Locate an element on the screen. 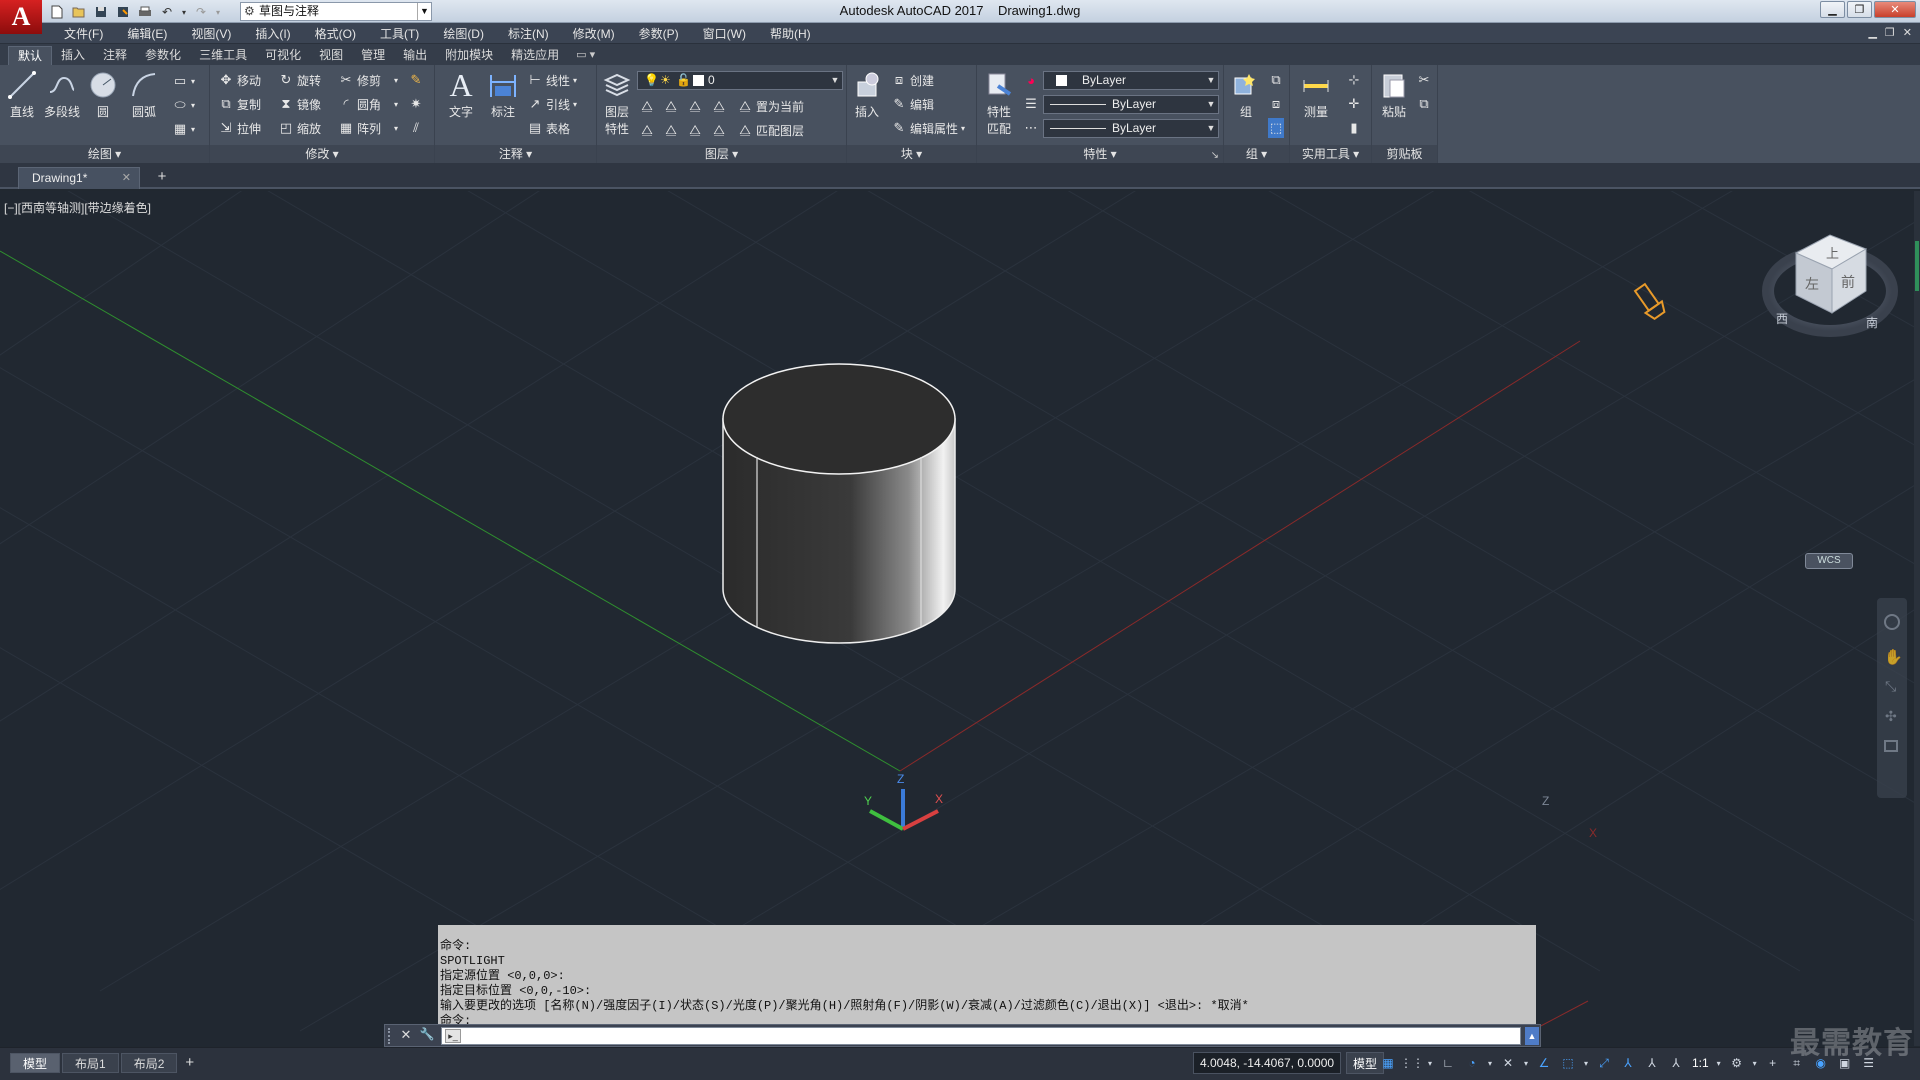 Image resolution: width=1920 pixels, height=1080 pixels. menu-dimension: 标注(N) is located at coordinates (528, 33).